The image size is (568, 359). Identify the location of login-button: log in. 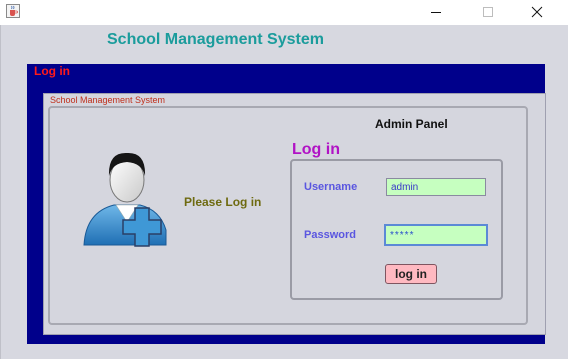
(411, 274).